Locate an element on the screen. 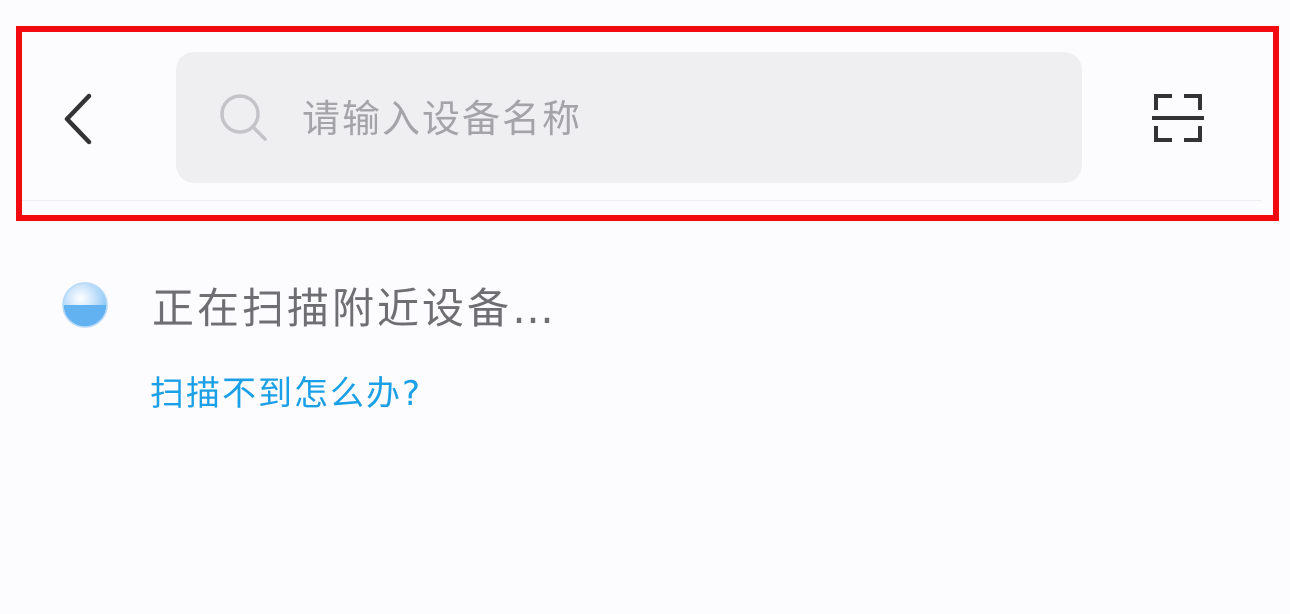 The height and width of the screenshot is (614, 1290). search-box is located at coordinates (629, 117).